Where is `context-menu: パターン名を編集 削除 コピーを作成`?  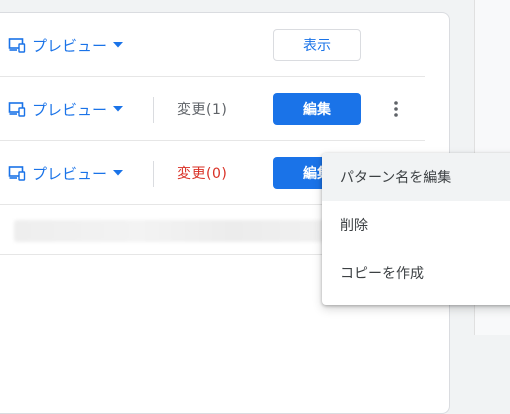 context-menu: パターン名を編集 削除 コピーを作成 is located at coordinates (416, 229).